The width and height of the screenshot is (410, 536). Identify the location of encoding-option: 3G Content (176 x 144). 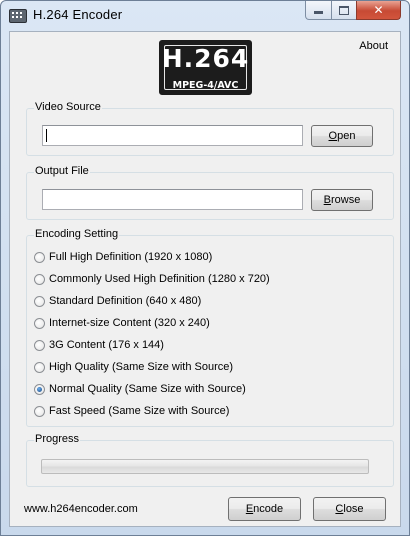
(99, 345).